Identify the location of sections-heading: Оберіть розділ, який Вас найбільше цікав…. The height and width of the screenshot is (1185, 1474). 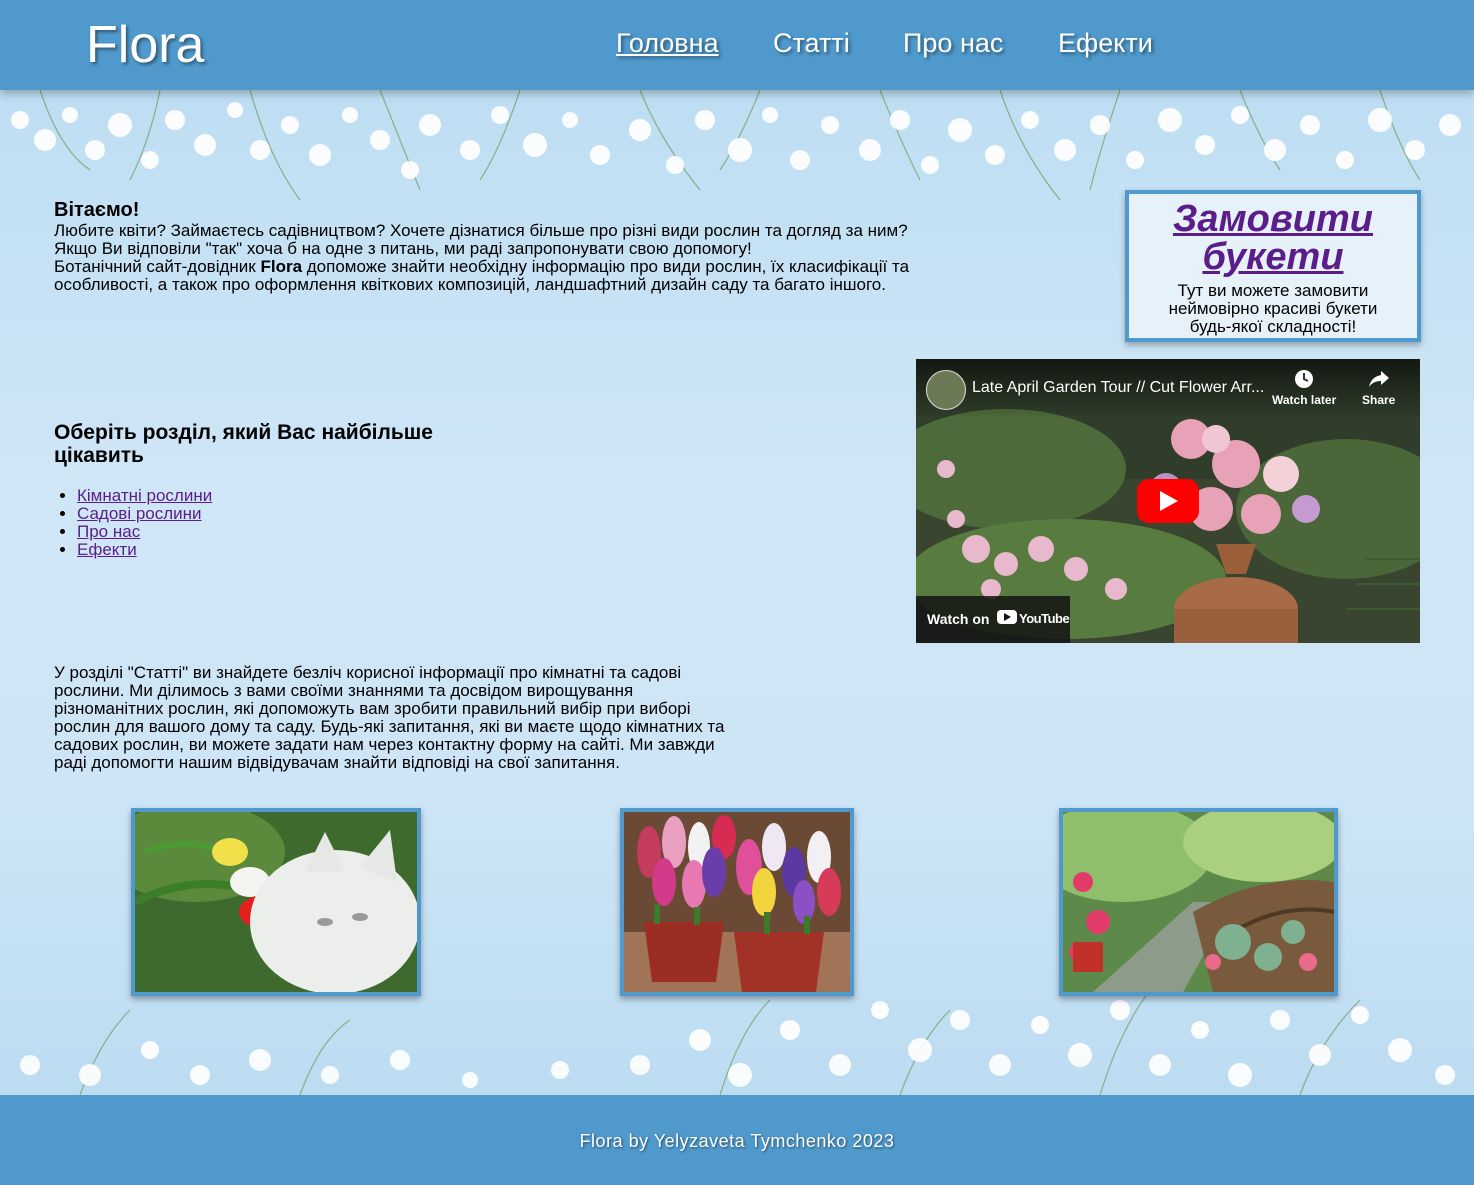
(243, 444).